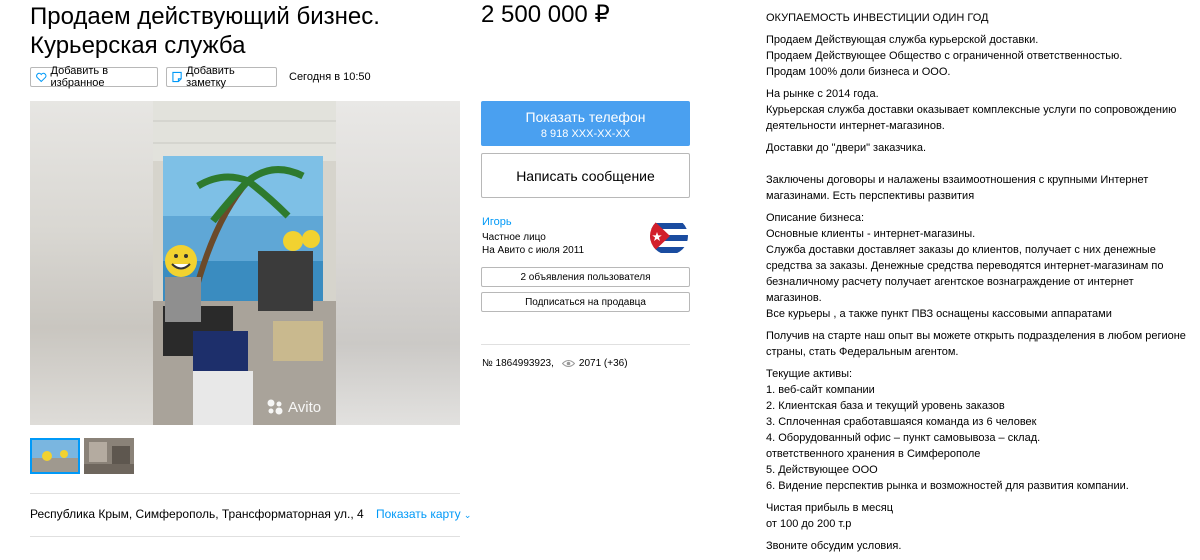 The image size is (1200, 560). What do you see at coordinates (555, 363) in the screenshot?
I see `listing-meta: № 1864993923, 2071 (+36)` at bounding box center [555, 363].